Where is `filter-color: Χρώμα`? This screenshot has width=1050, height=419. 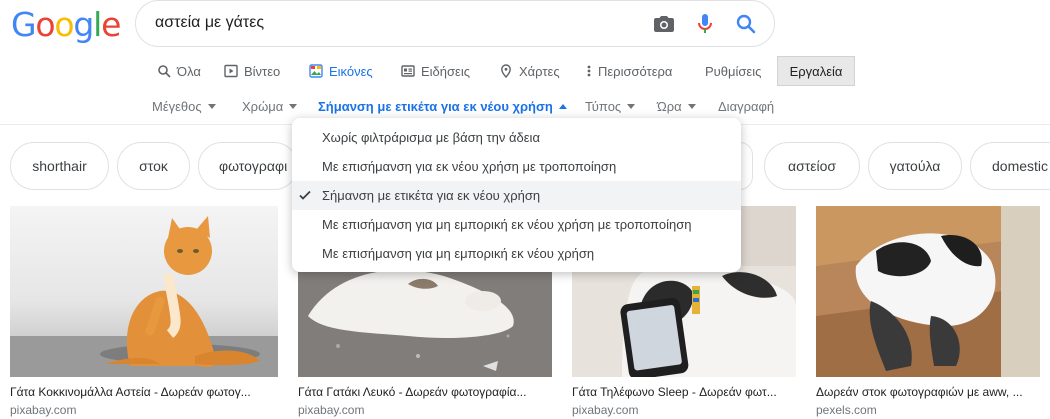
filter-color: Χρώμα is located at coordinates (270, 106).